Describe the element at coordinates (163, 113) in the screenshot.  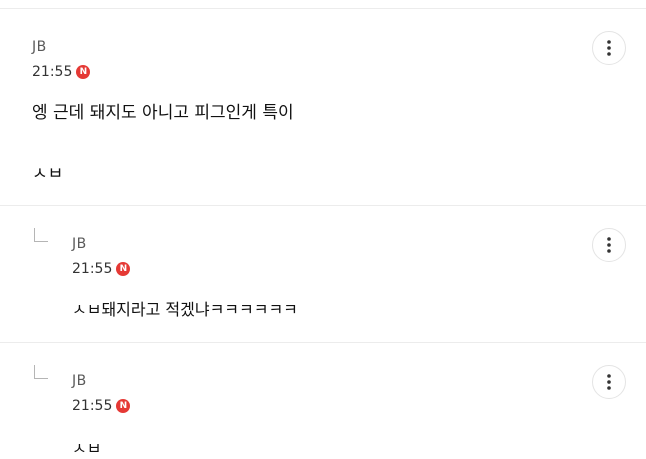
I see `comment-text: 엥 근데 돼지도 아니고 피그인게 특이` at that location.